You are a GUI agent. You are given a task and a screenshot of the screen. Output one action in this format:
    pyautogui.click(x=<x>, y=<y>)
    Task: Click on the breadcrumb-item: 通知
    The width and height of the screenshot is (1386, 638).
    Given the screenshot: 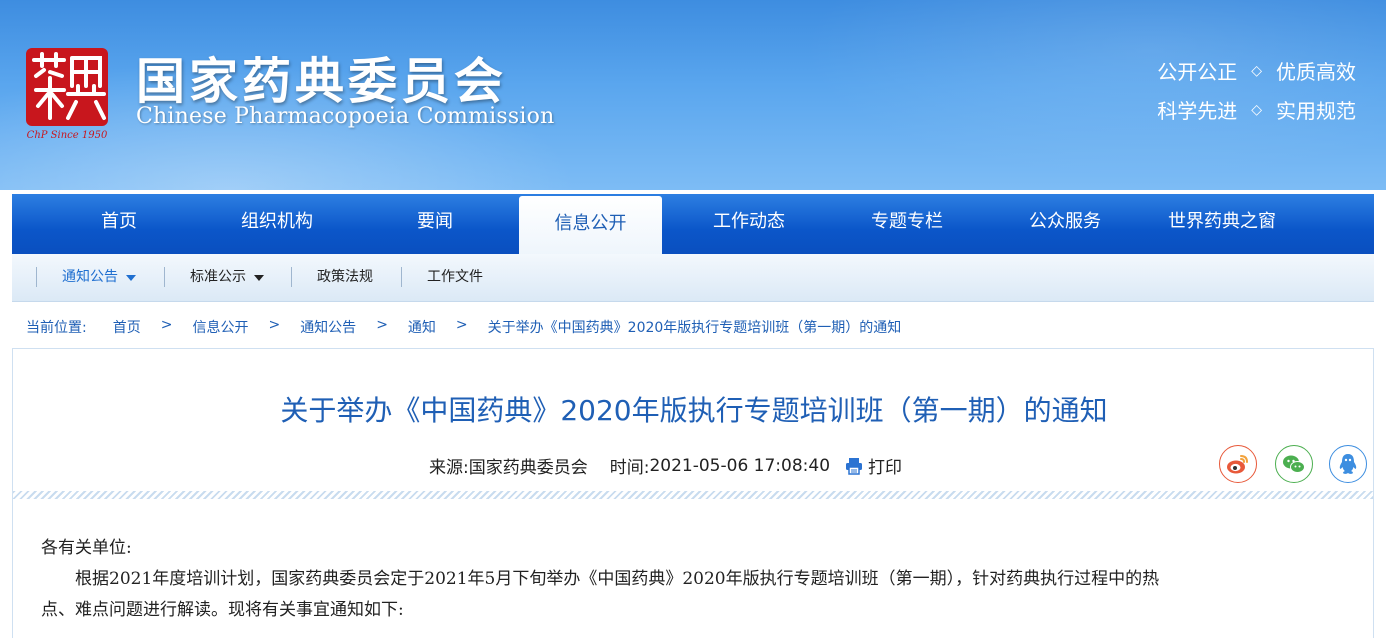 What is the action you would take?
    pyautogui.click(x=422, y=327)
    